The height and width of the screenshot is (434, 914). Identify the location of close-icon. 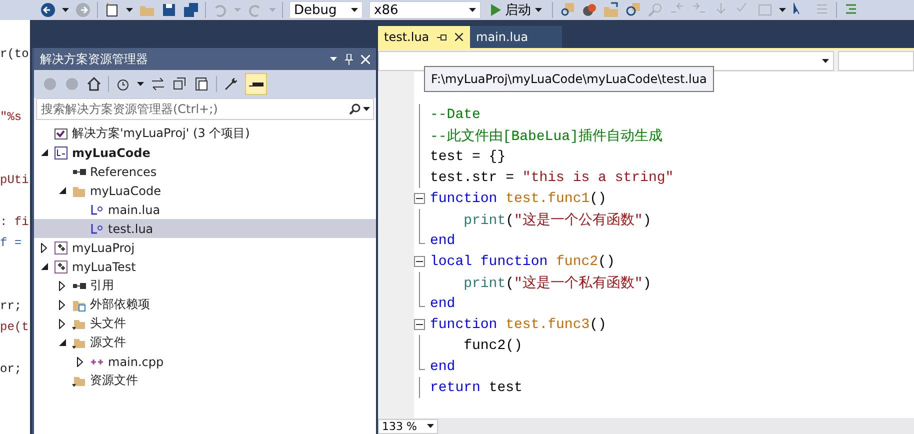
(459, 37).